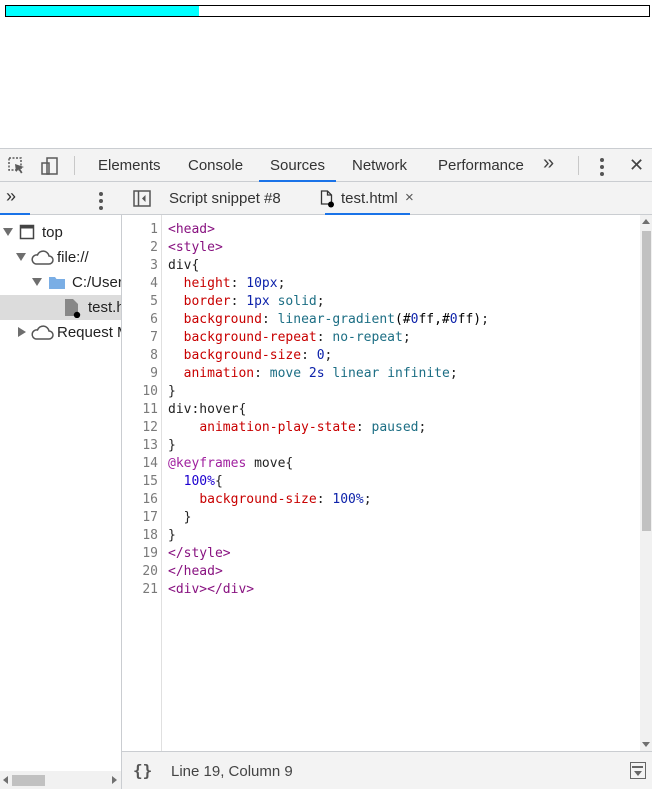  I want to click on code-text: background-size: 100%;, so click(285, 499).